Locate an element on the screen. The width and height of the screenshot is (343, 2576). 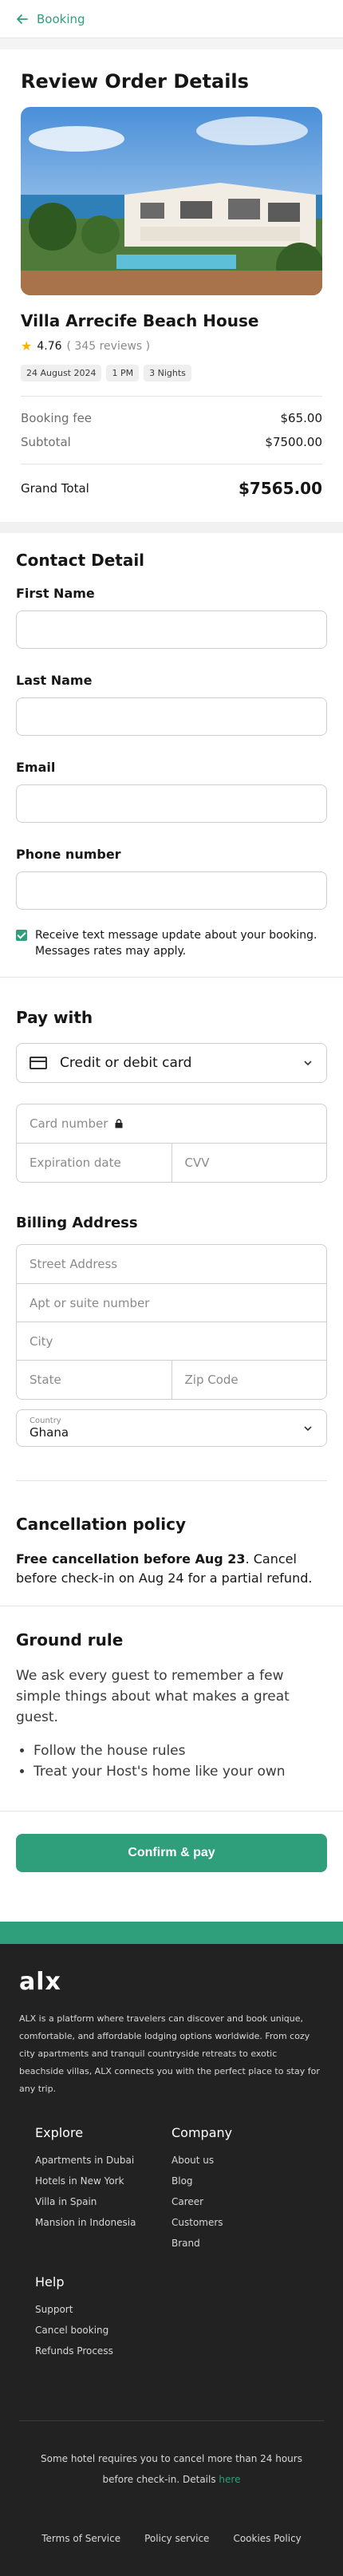
state-placeholder: State is located at coordinates (45, 1380).